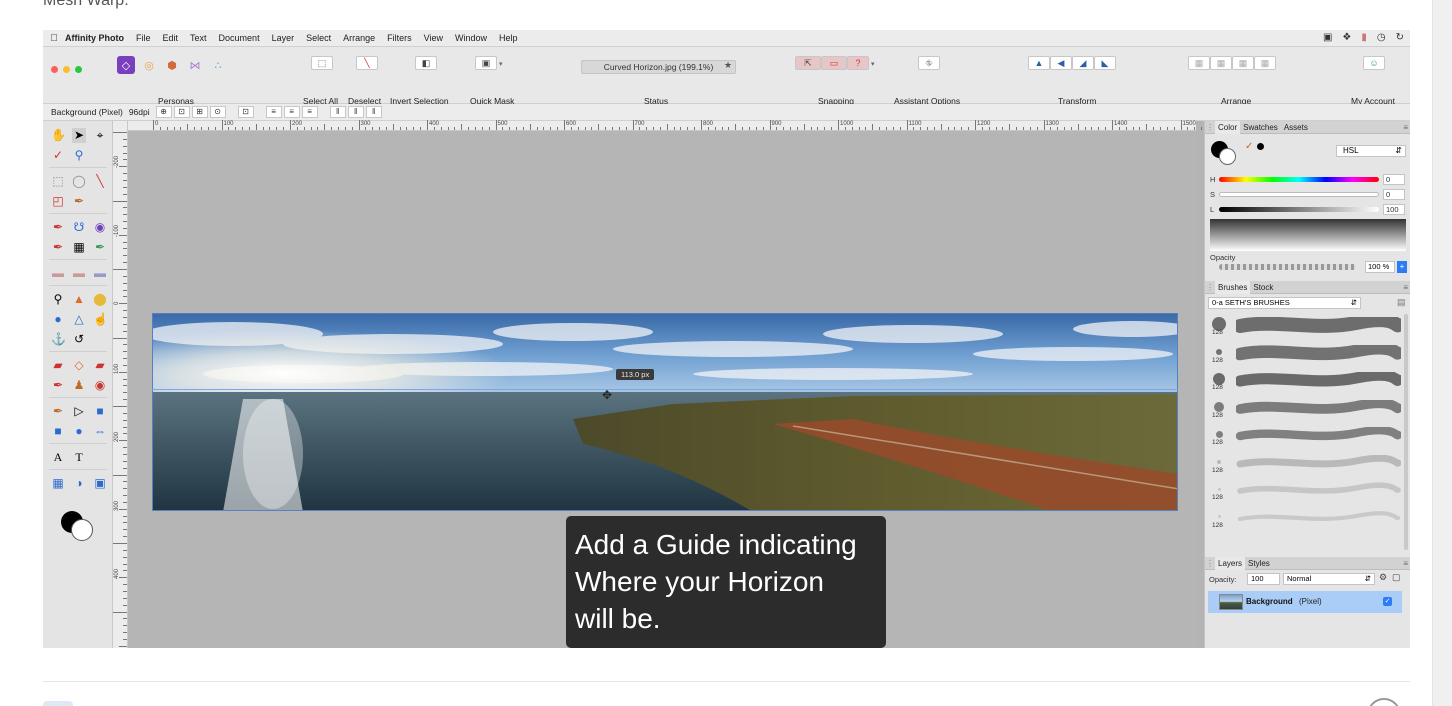  What do you see at coordinates (143, 38) in the screenshot?
I see `menu-file: File` at bounding box center [143, 38].